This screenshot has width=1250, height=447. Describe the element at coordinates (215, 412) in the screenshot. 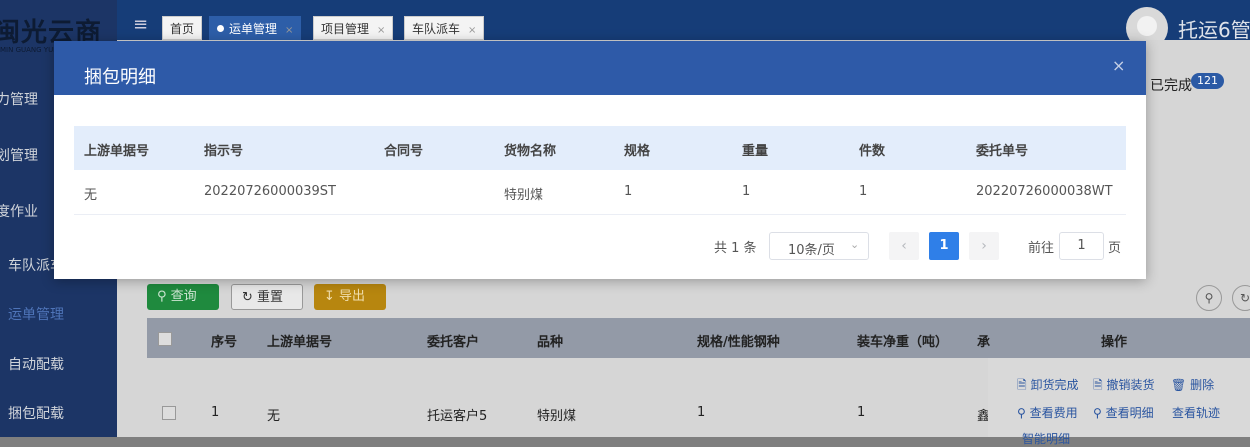

I see `row-index: 1` at that location.